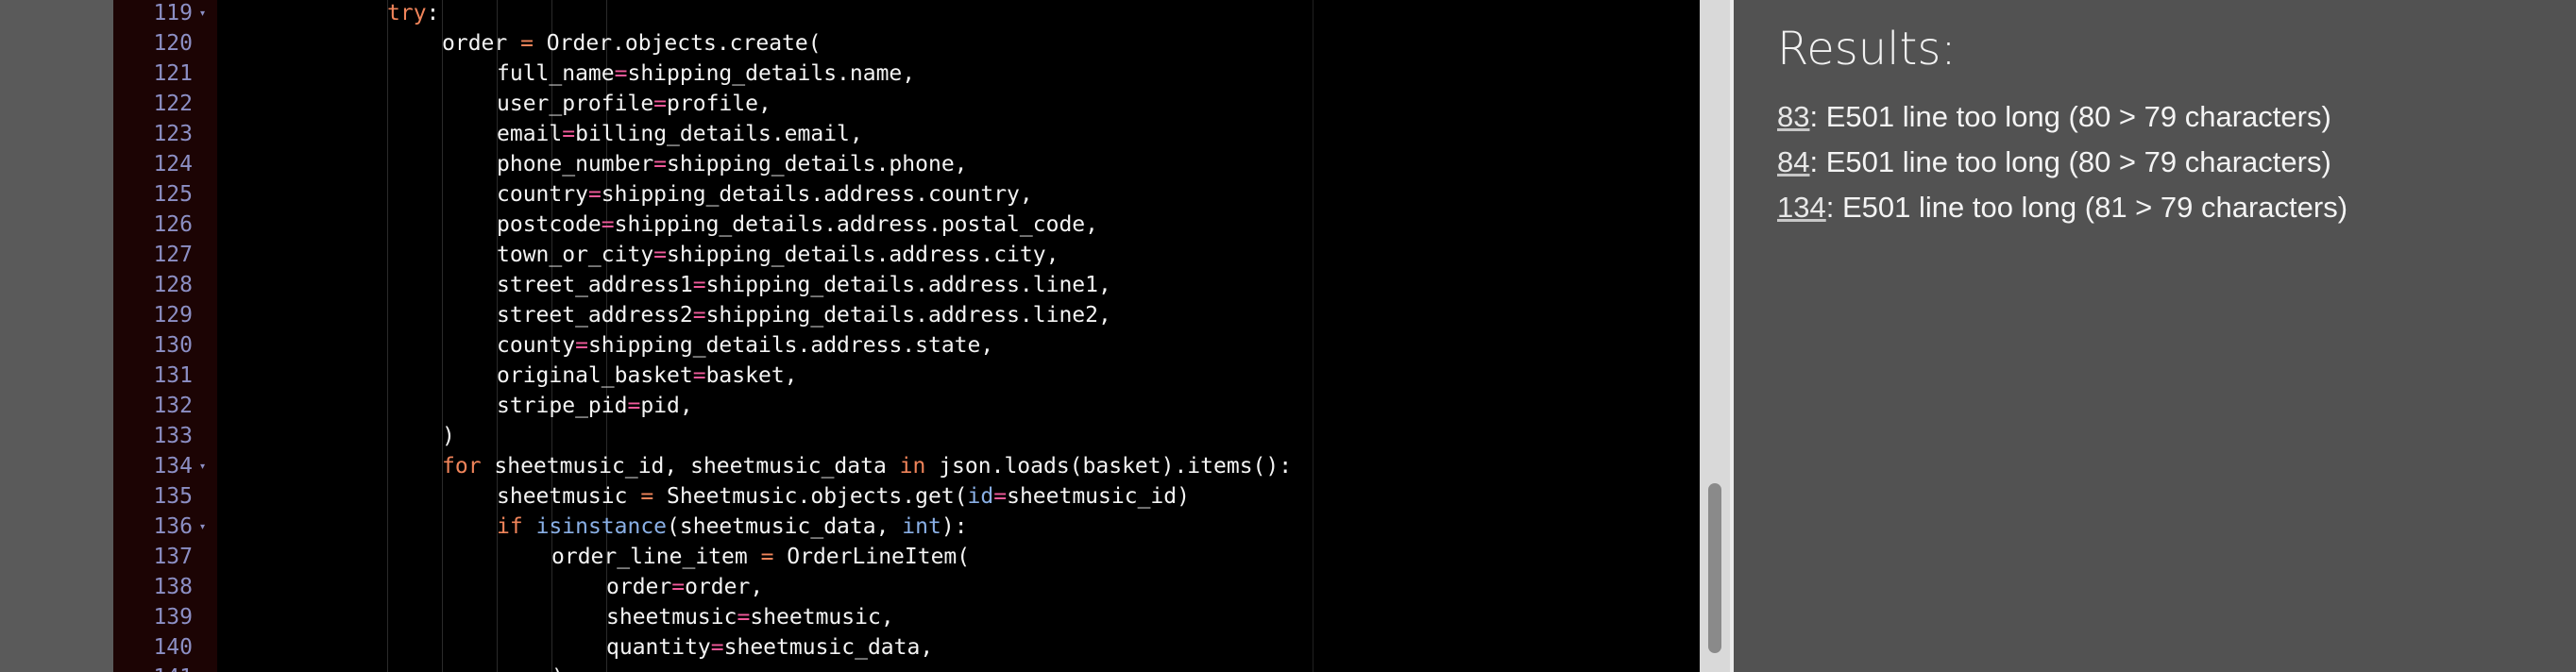  I want to click on code-token: shipping_details.address.line2,, so click(908, 315).